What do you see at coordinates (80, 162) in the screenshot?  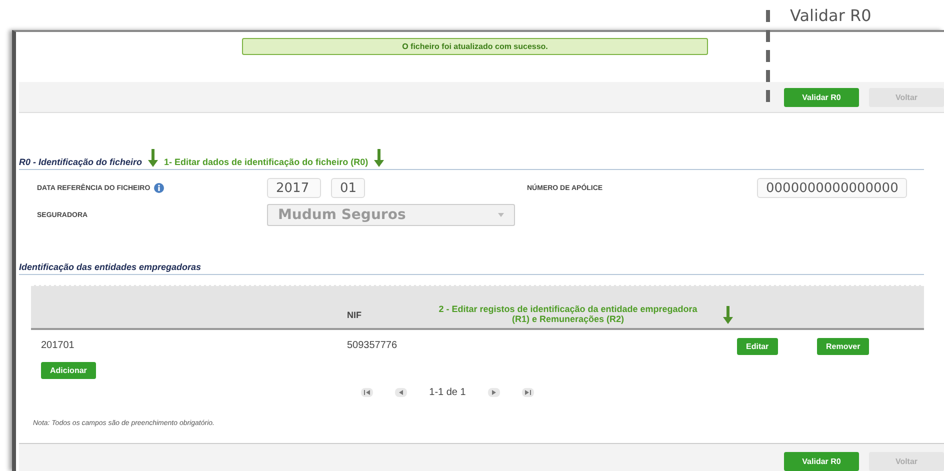 I see `section-title: R0 - Identificação do ficheiro` at bounding box center [80, 162].